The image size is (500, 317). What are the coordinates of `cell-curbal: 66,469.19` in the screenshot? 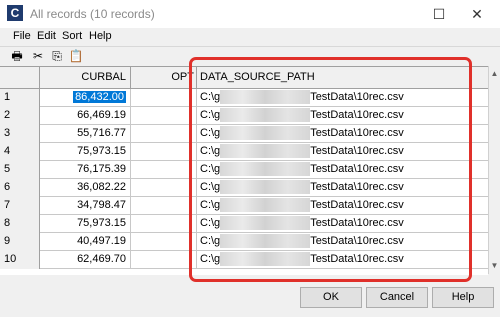 It's located at (85, 116).